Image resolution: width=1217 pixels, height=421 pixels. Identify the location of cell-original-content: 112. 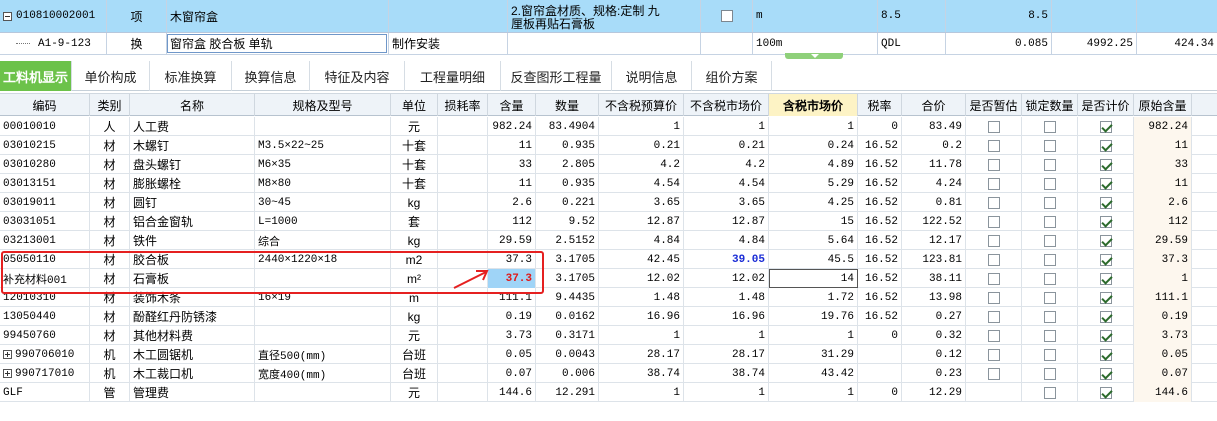
(1163, 221).